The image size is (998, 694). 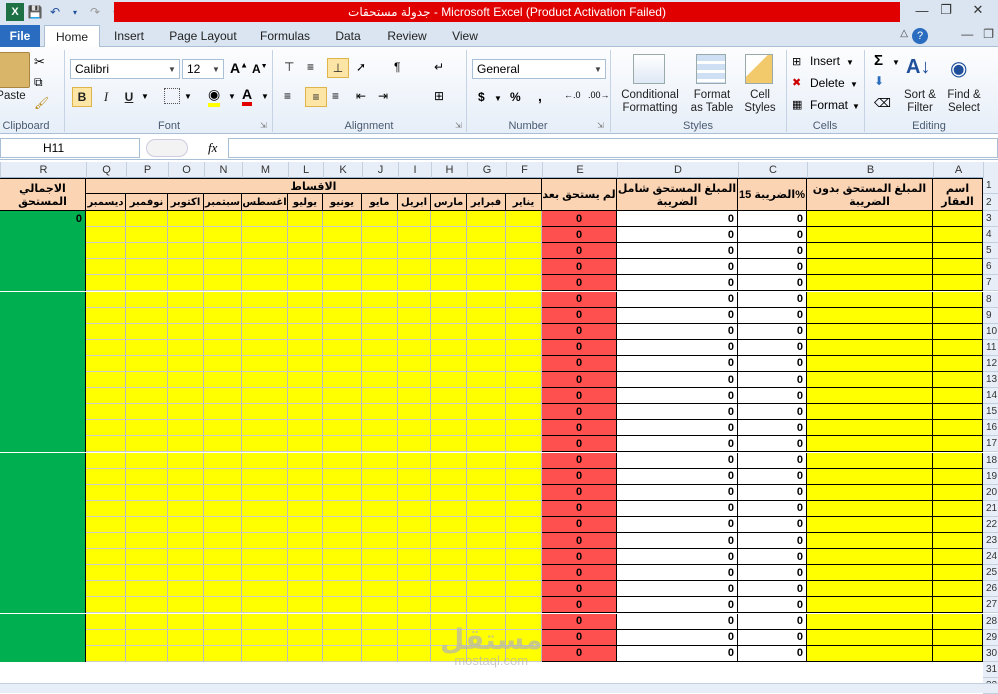 What do you see at coordinates (439, 96) in the screenshot?
I see `merge-center-icon: ⊞` at bounding box center [439, 96].